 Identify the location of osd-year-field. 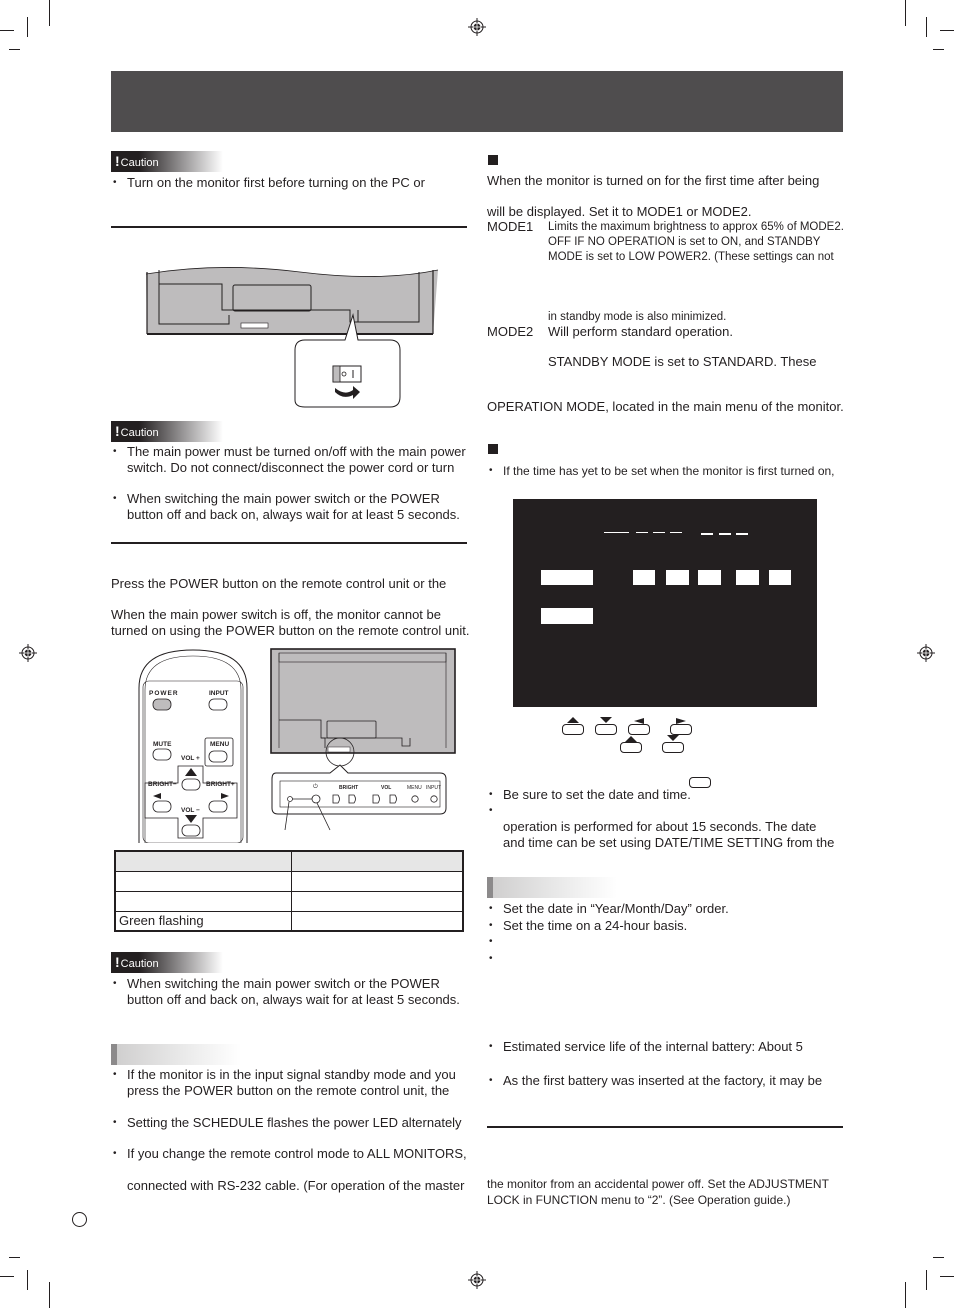
(644, 577).